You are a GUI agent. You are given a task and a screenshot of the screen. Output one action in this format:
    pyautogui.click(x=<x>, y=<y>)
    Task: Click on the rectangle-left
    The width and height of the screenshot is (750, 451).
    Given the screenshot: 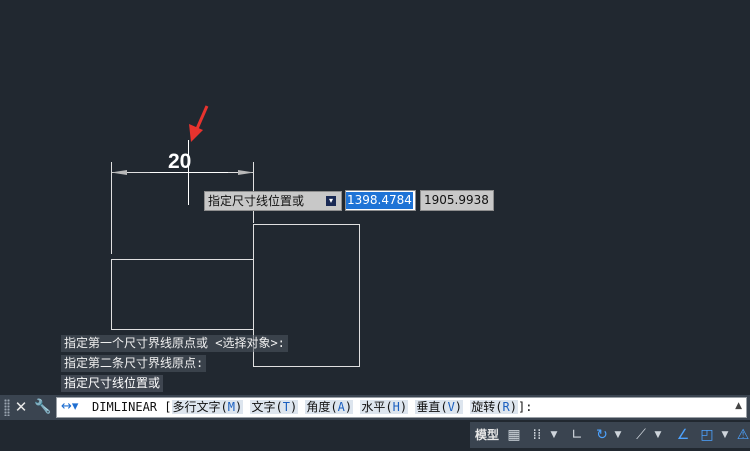 What is the action you would take?
    pyautogui.click(x=182, y=294)
    